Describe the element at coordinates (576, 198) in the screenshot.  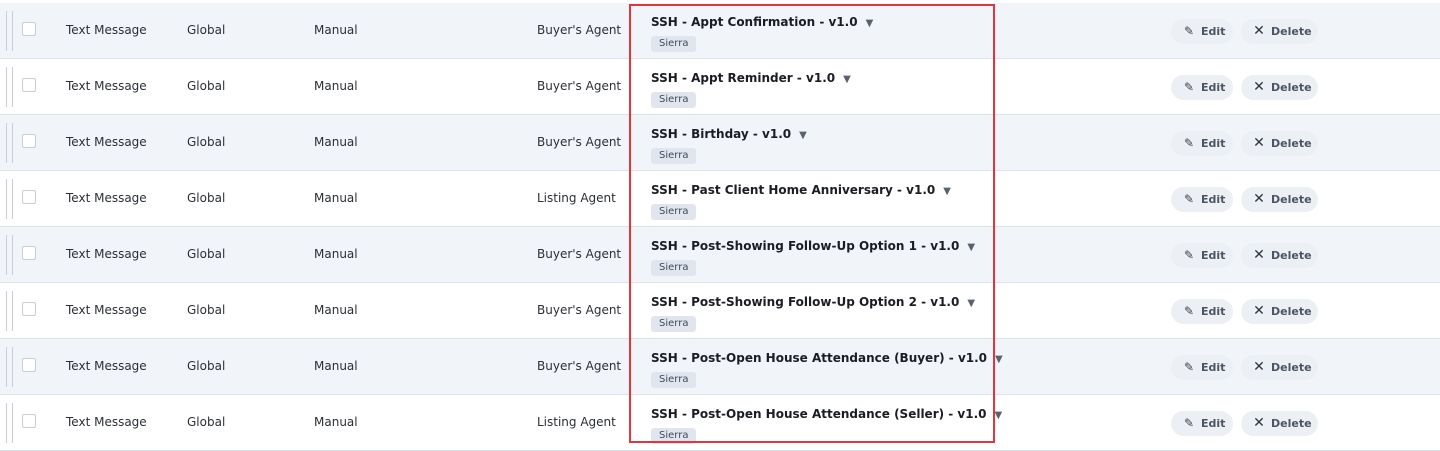
I see `agent-role: Listing Agent` at that location.